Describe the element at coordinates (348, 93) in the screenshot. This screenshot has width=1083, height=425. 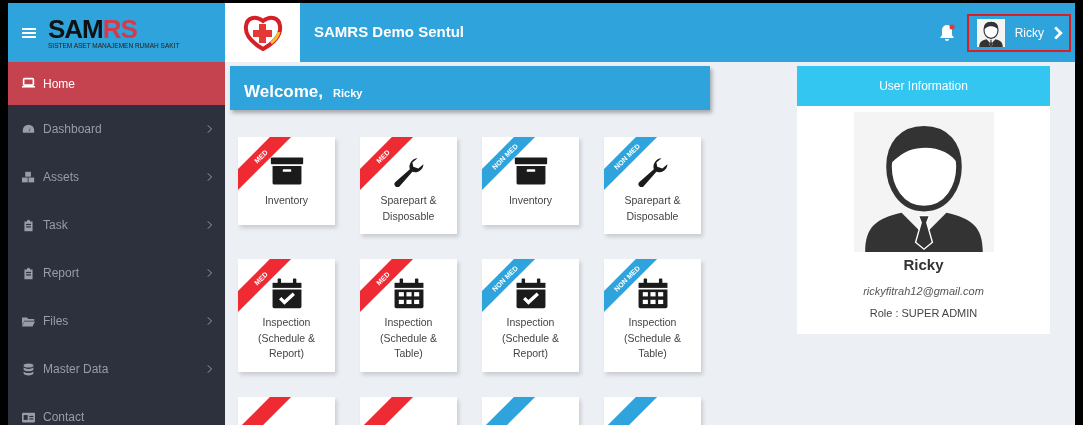
I see `welcome-name: Ricky` at that location.